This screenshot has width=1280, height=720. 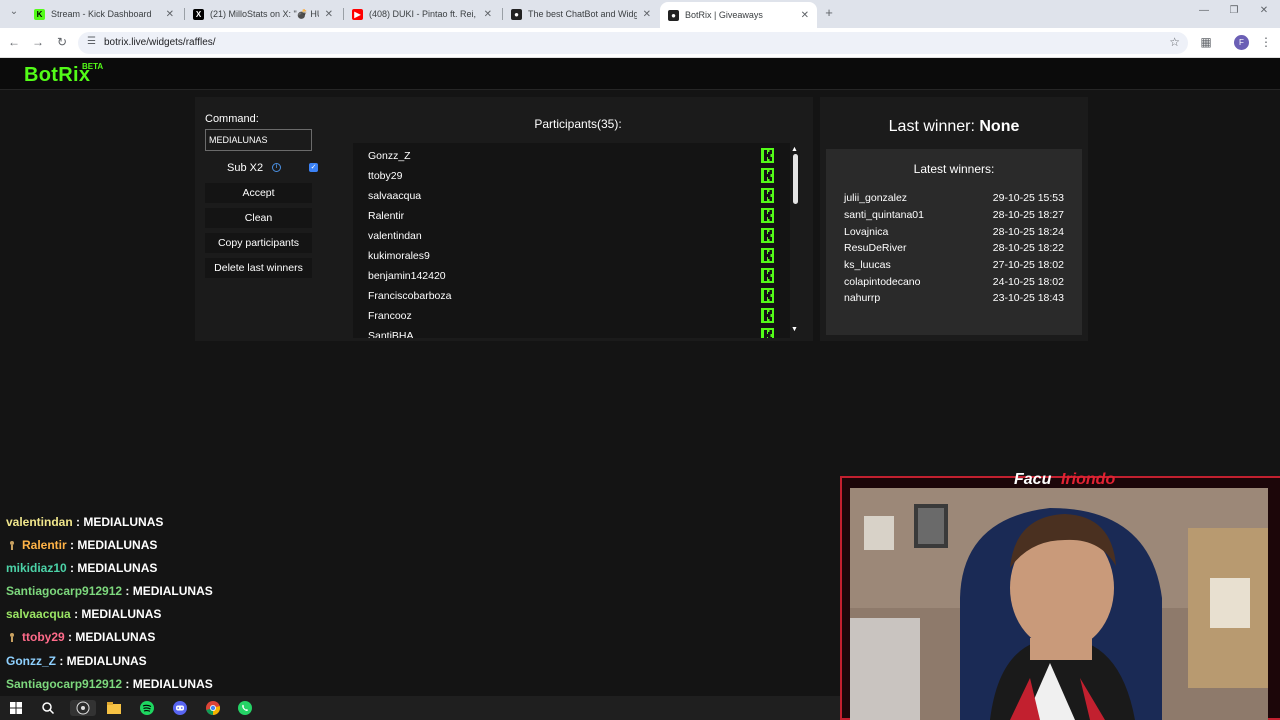 What do you see at coordinates (386, 216) in the screenshot?
I see `participant-name: Ralentir` at bounding box center [386, 216].